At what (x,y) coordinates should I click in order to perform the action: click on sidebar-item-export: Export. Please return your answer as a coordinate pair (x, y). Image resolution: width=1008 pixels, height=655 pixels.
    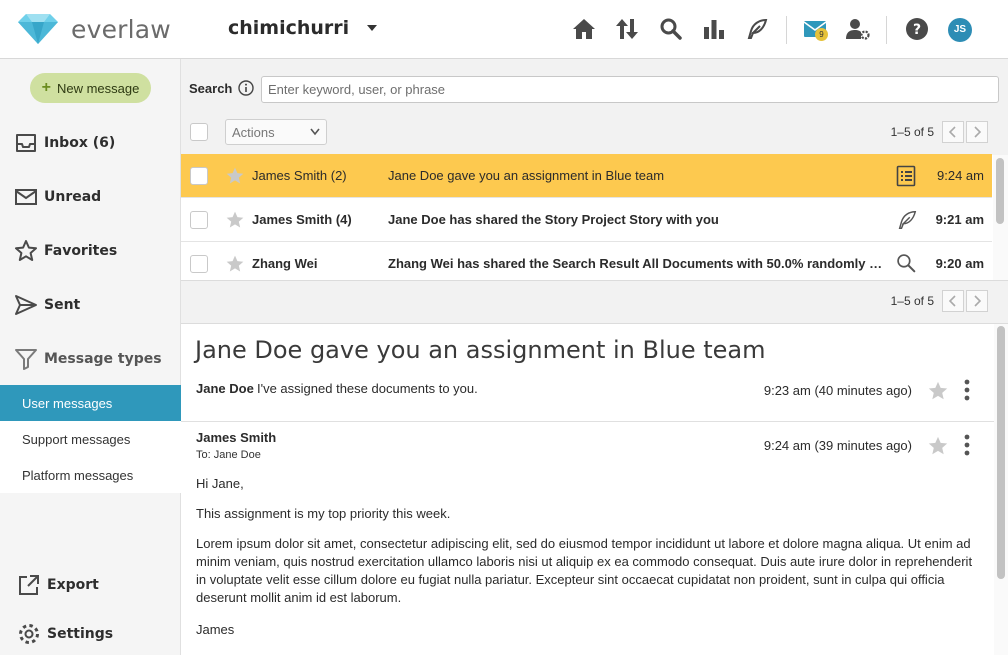
    Looking at the image, I should click on (90, 585).